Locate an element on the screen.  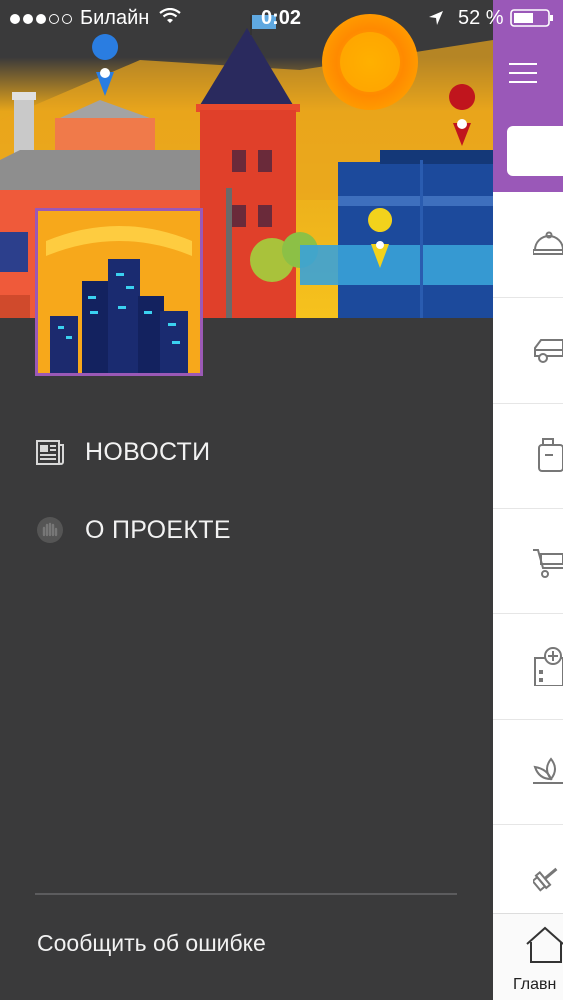
drawer-divider is located at coordinates (246, 894).